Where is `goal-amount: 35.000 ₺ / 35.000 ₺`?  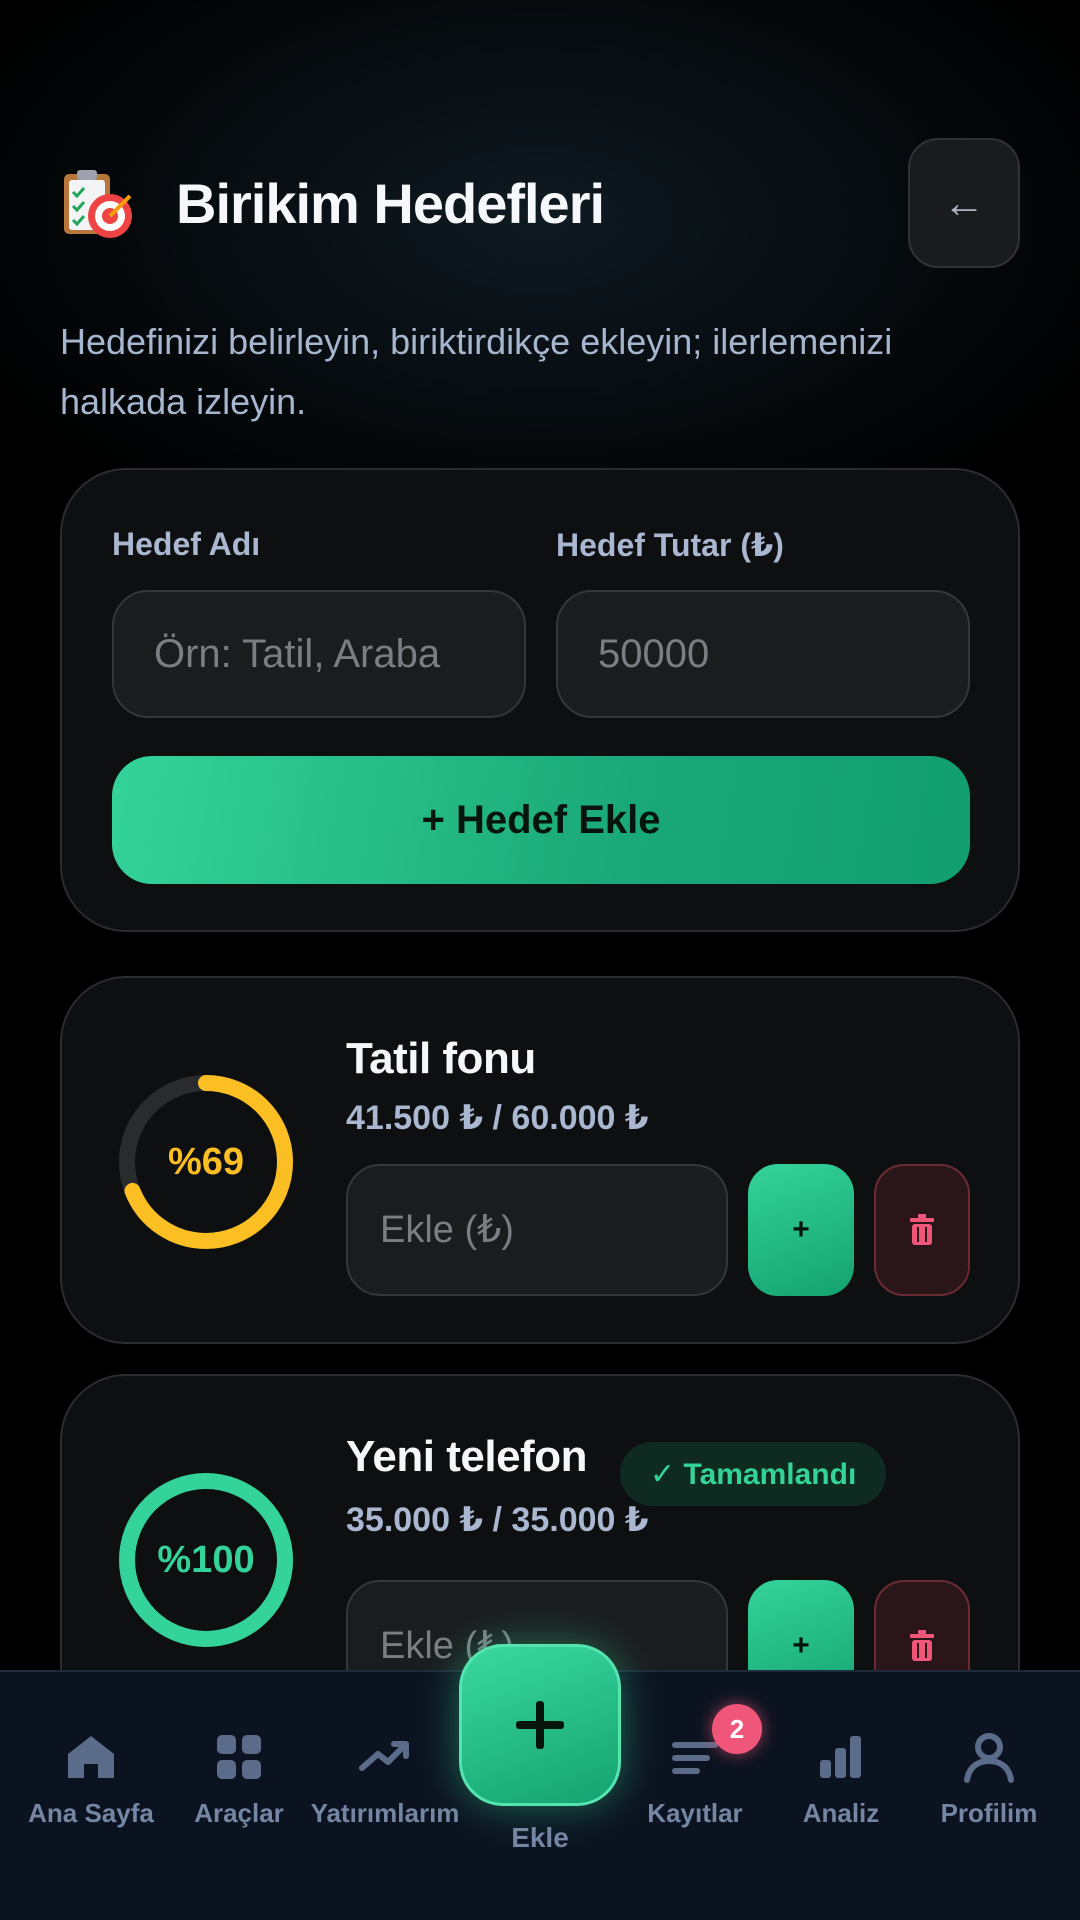
goal-amount: 35.000 ₺ / 35.000 ₺ is located at coordinates (497, 1520).